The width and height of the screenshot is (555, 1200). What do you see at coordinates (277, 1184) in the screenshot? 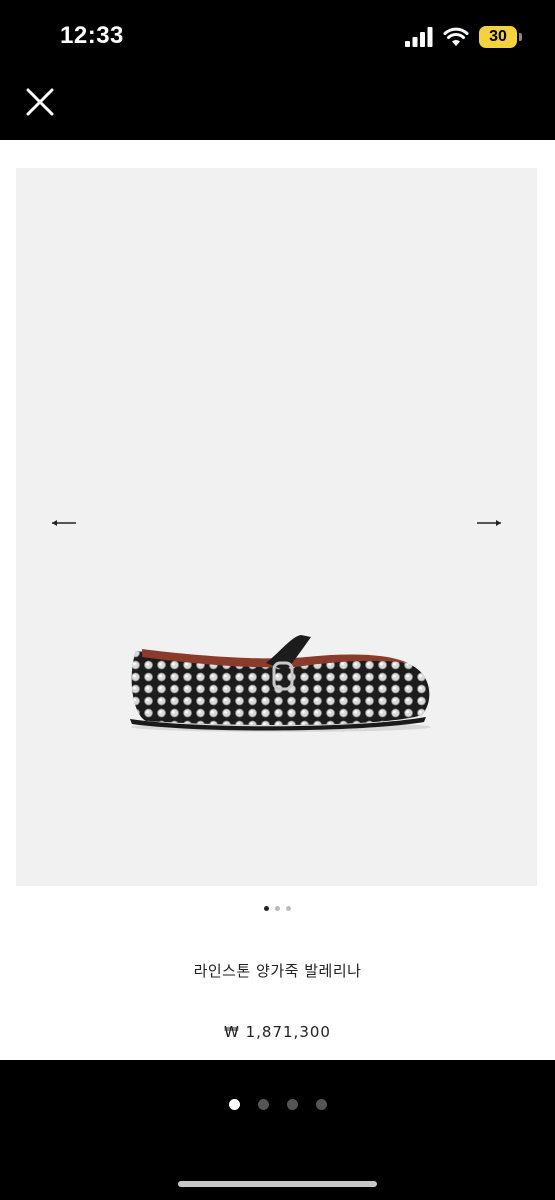
I see `home-indicator` at bounding box center [277, 1184].